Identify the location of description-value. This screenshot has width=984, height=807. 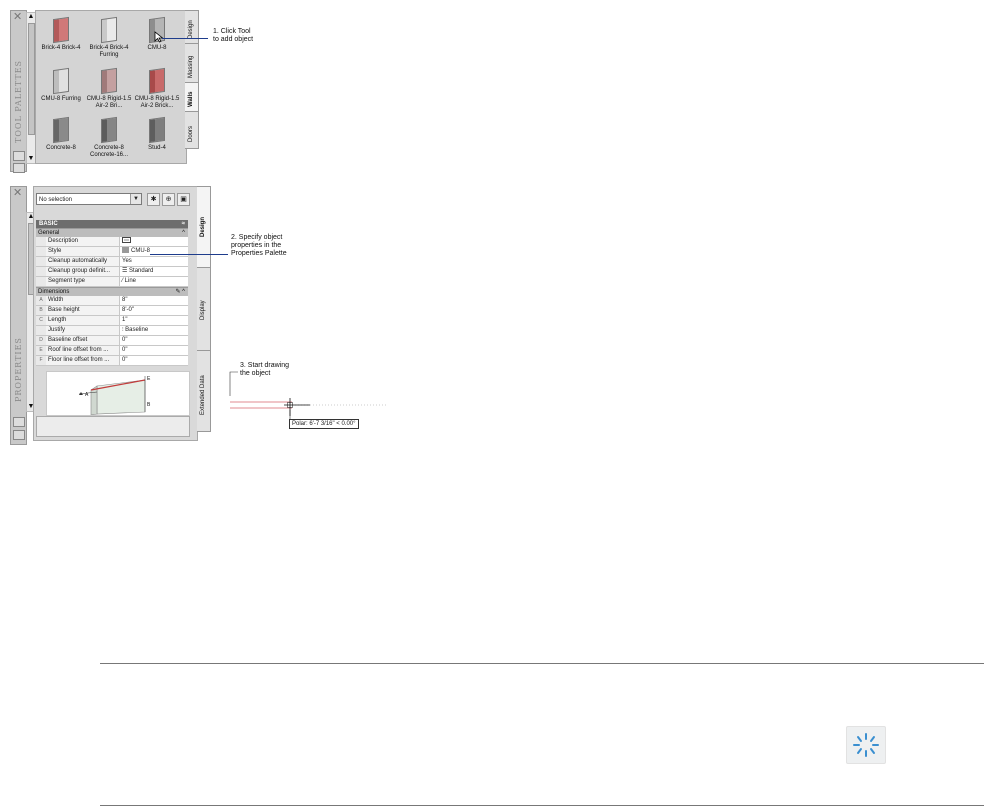
(154, 241).